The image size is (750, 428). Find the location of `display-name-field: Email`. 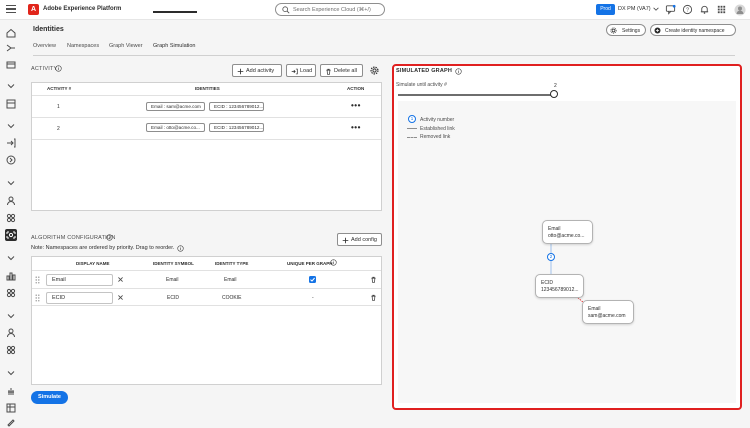

display-name-field: Email is located at coordinates (79, 280).